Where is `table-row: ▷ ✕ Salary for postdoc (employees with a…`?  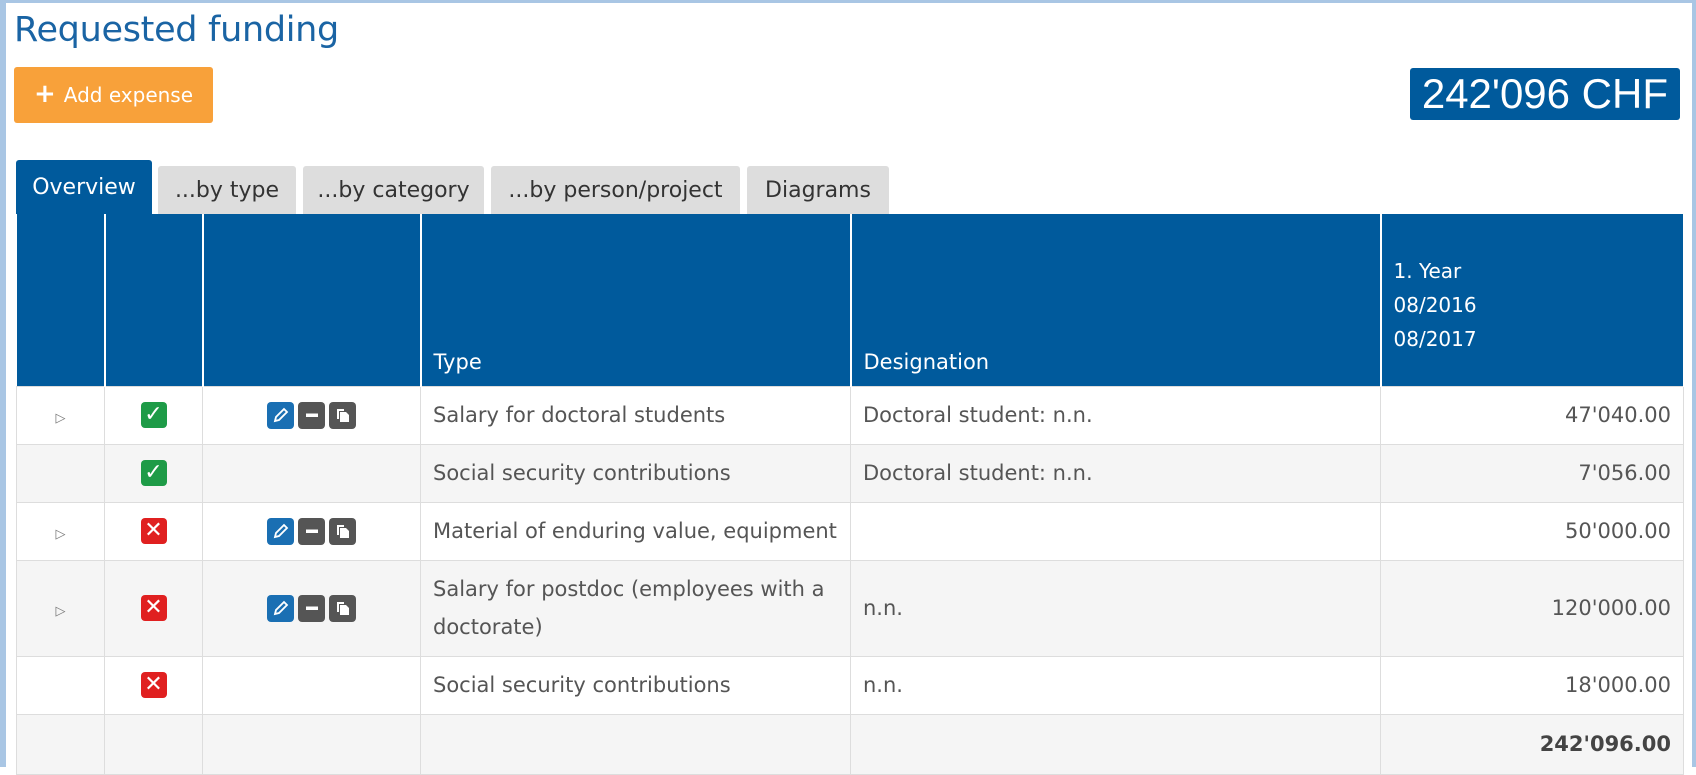 table-row: ▷ ✕ Salary for postdoc (employees with a… is located at coordinates (850, 608).